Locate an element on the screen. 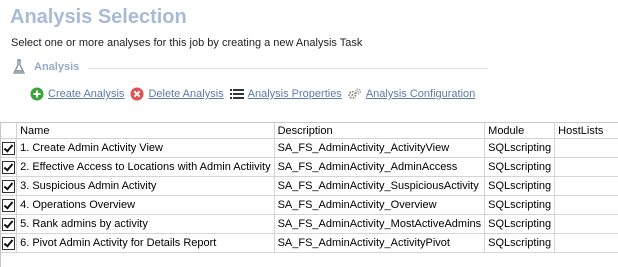 This screenshot has height=267, width=618. row-description: SA_FS_AdminActivity_ActivityView is located at coordinates (380, 148).